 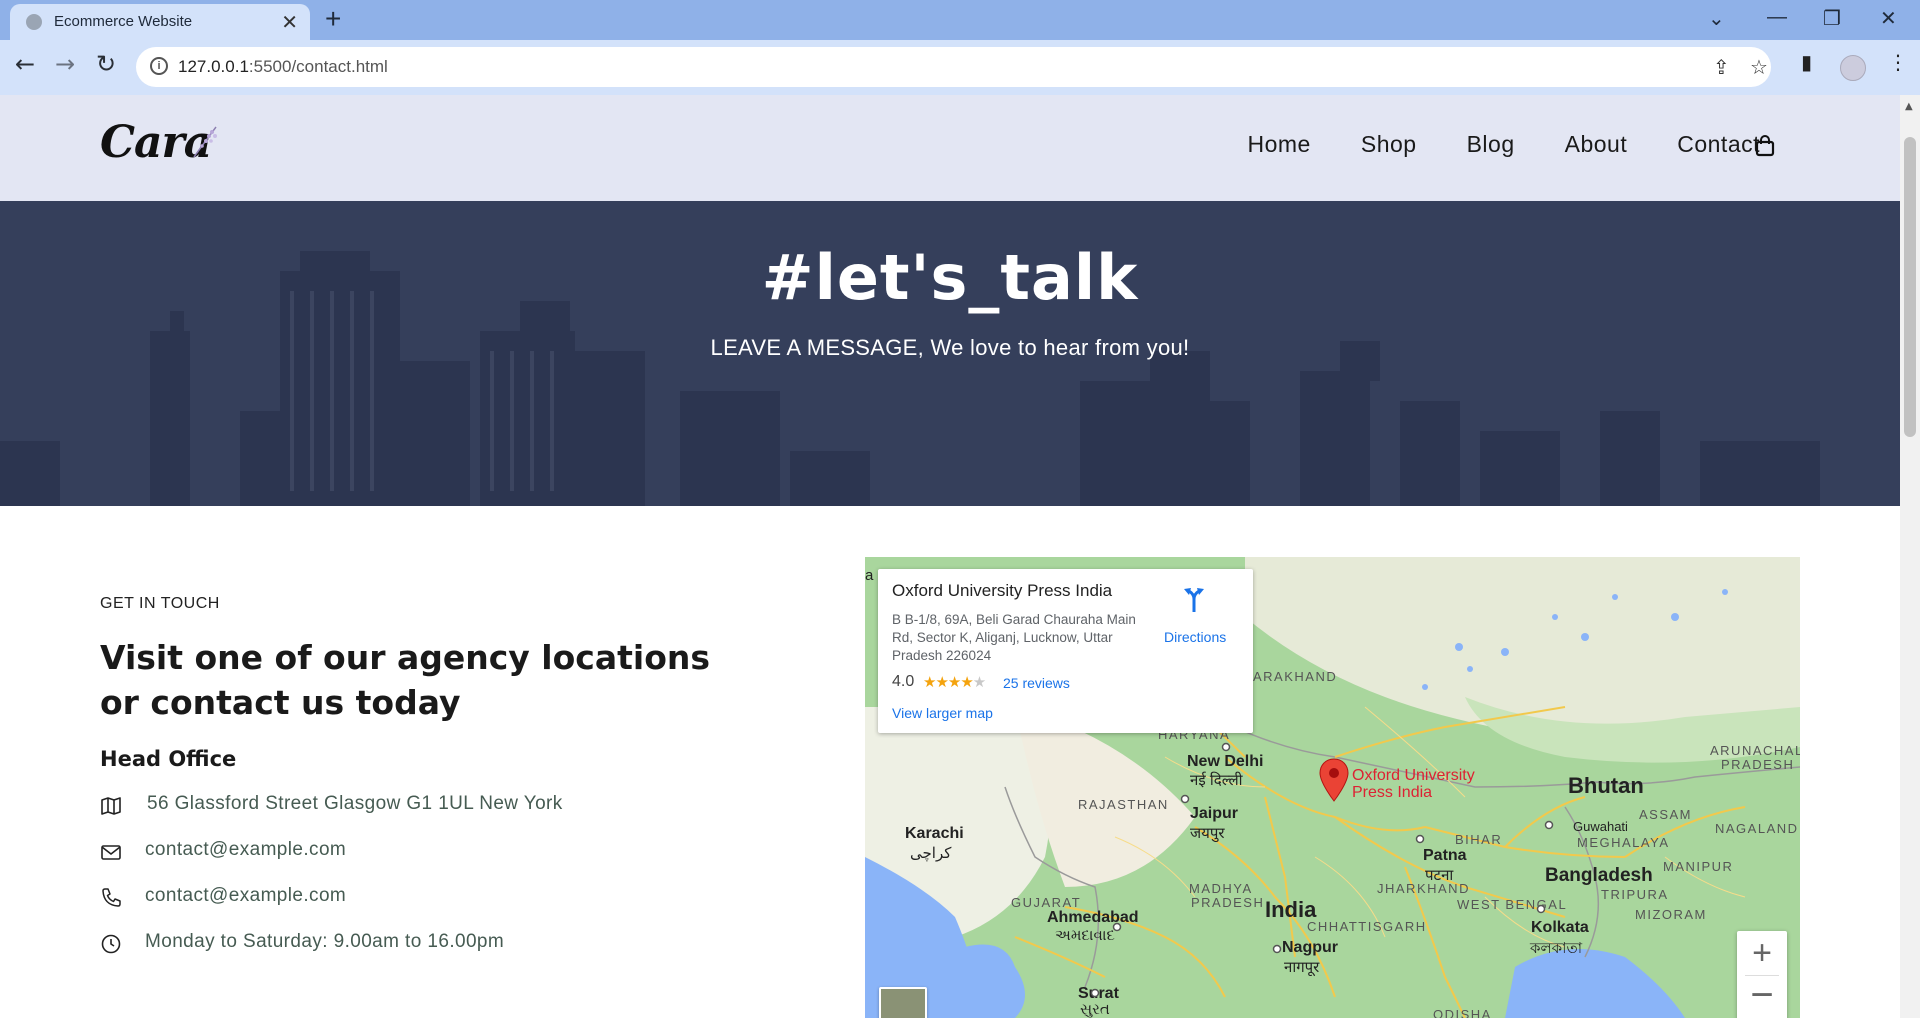 I want to click on url-text: 127.0.0.1:5500/contact.html, so click(x=283, y=67).